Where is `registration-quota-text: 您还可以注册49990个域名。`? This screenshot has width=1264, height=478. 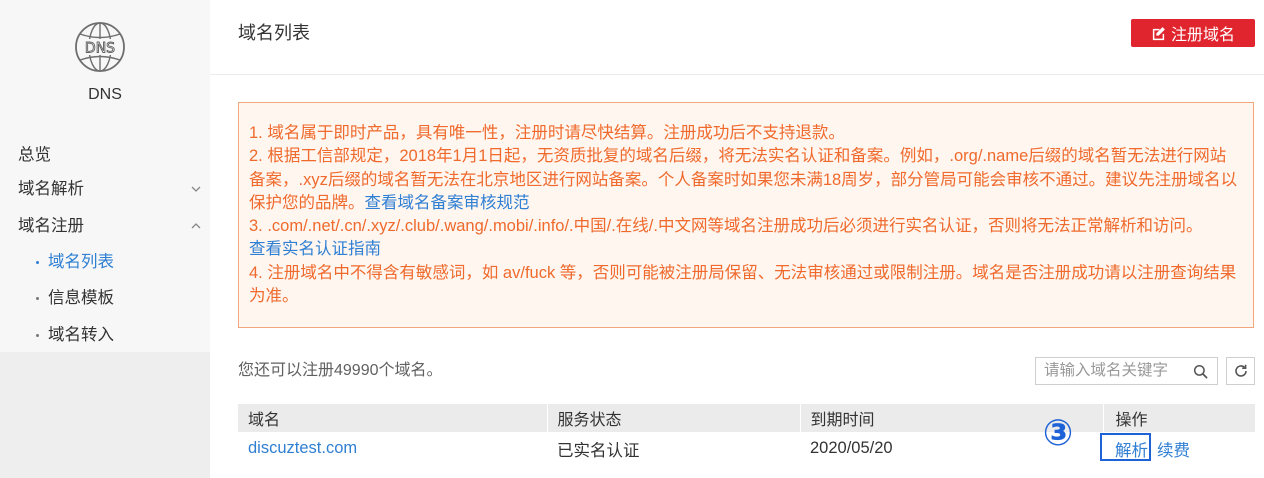 registration-quota-text: 您还可以注册49990个域名。 is located at coordinates (340, 370).